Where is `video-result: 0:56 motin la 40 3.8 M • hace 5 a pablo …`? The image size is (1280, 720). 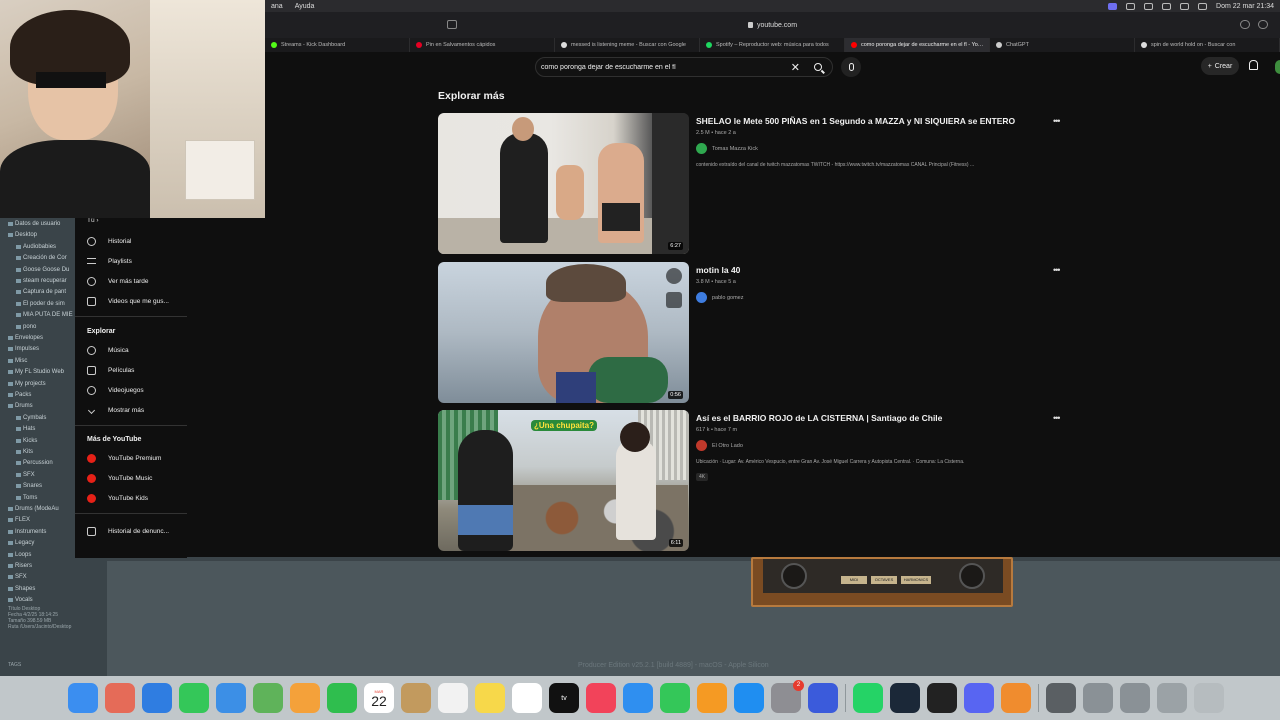 video-result: 0:56 motin la 40 3.8 M • hace 5 a pablo … is located at coordinates (749, 333).